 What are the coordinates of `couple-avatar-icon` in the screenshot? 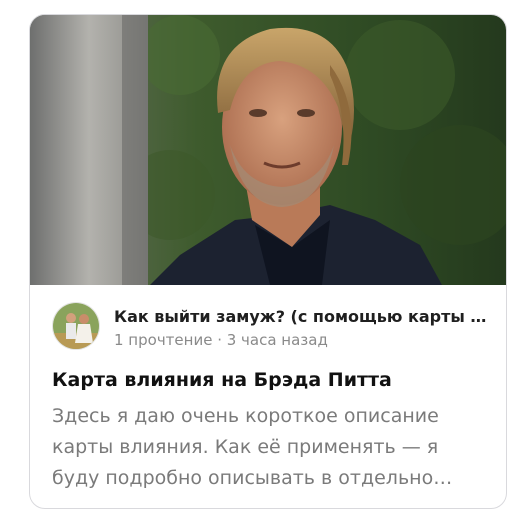 It's located at (76, 326).